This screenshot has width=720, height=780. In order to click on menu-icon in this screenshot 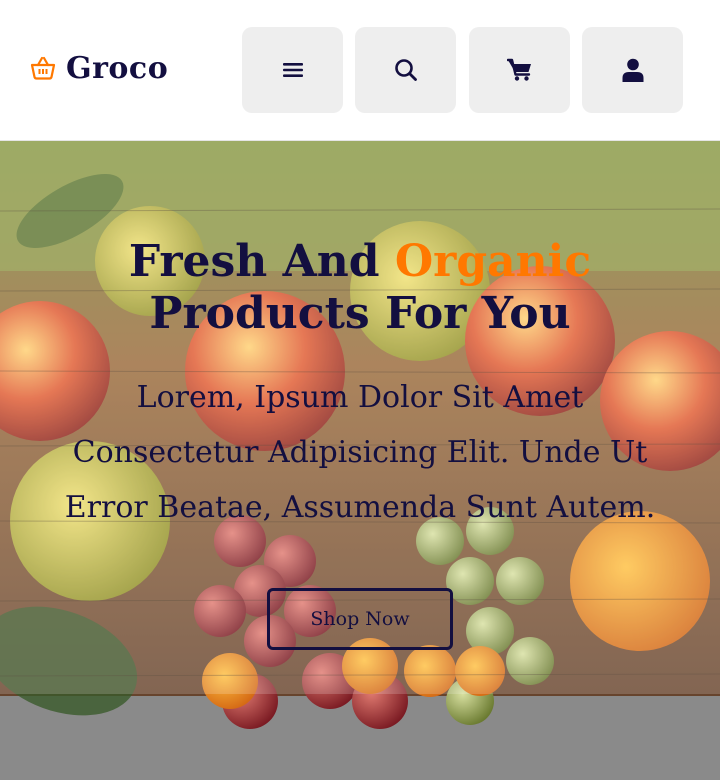, I will do `click(293, 70)`.